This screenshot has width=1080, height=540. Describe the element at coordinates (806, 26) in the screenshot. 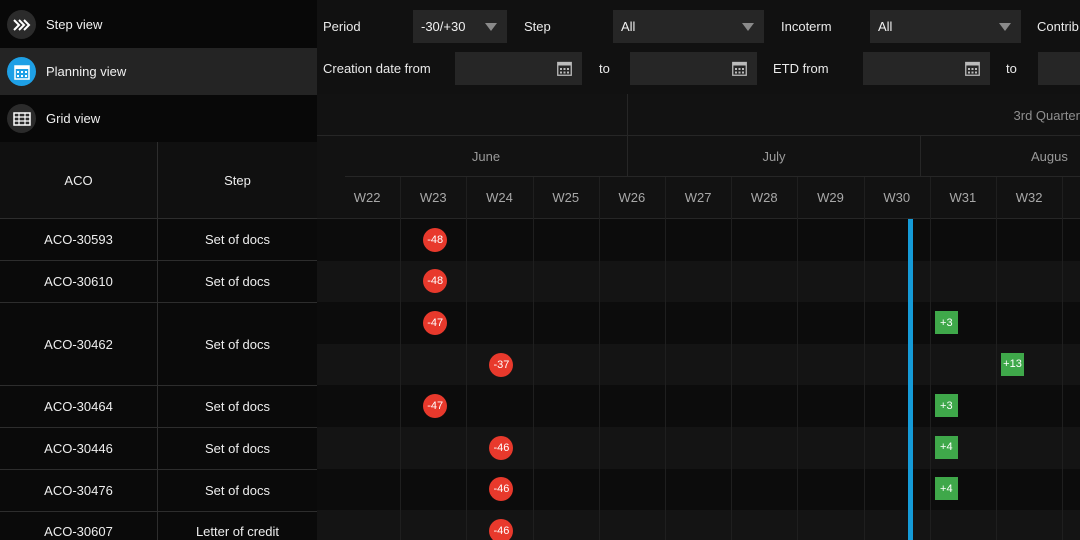

I see `incoterm-label: Incoterm` at that location.